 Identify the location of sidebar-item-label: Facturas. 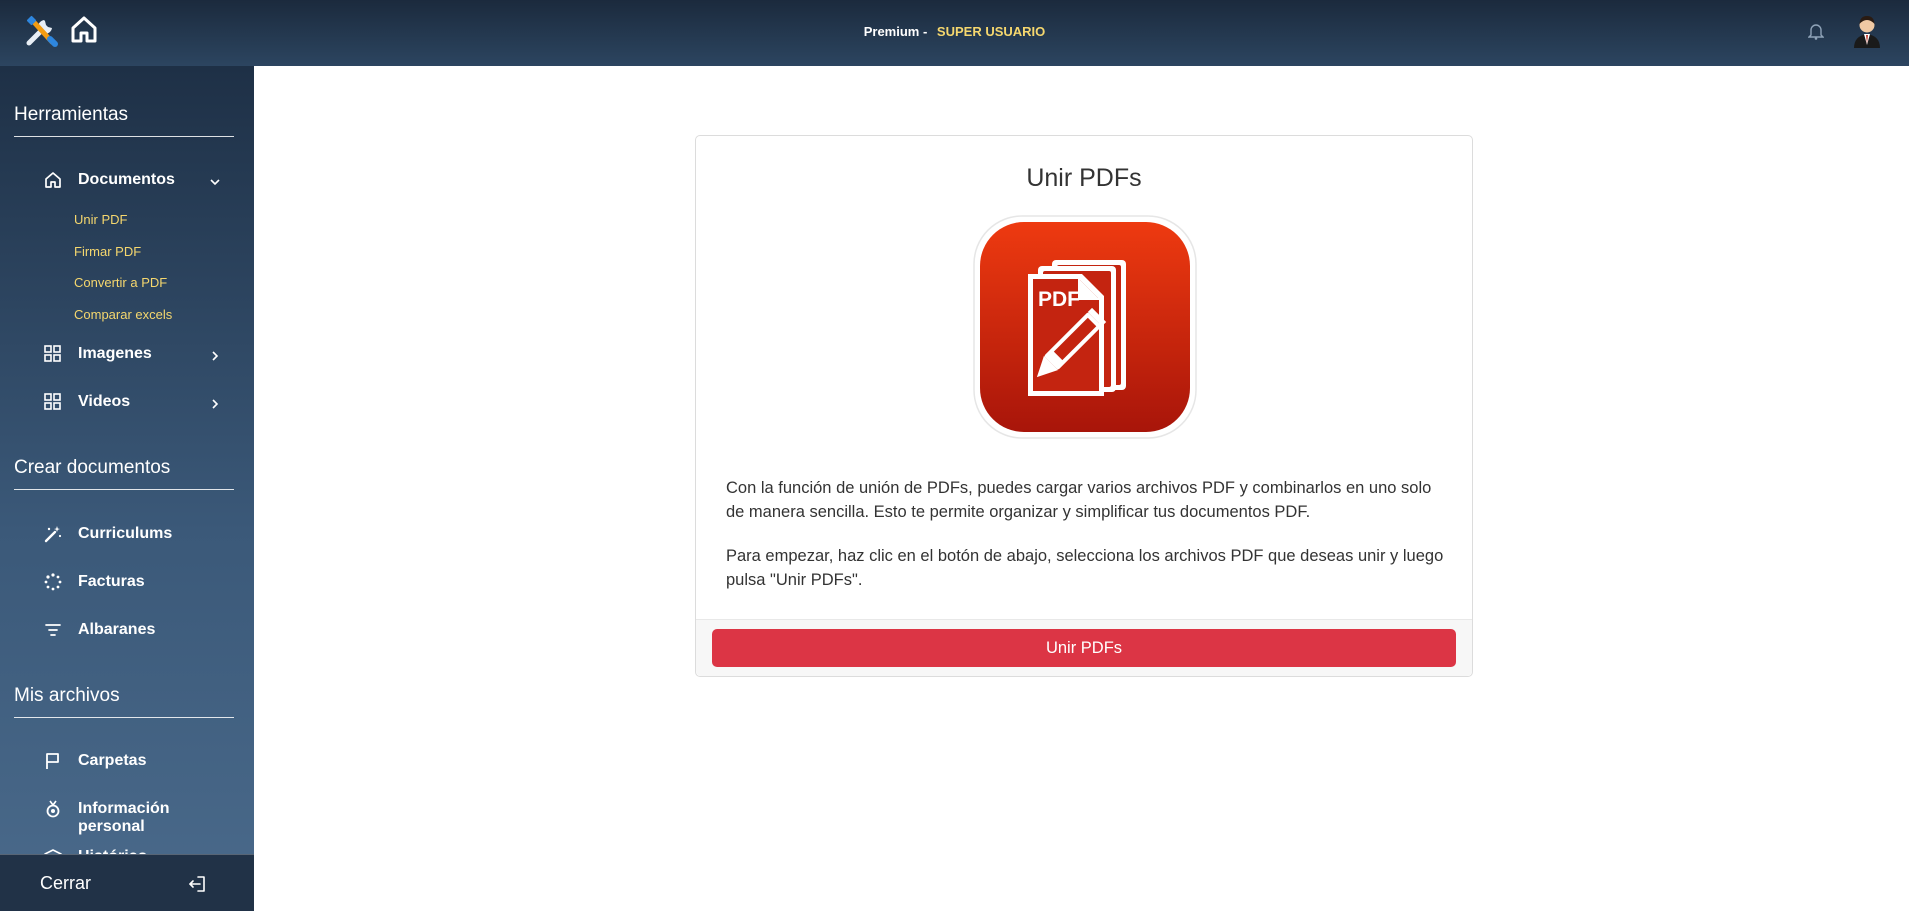
(111, 581).